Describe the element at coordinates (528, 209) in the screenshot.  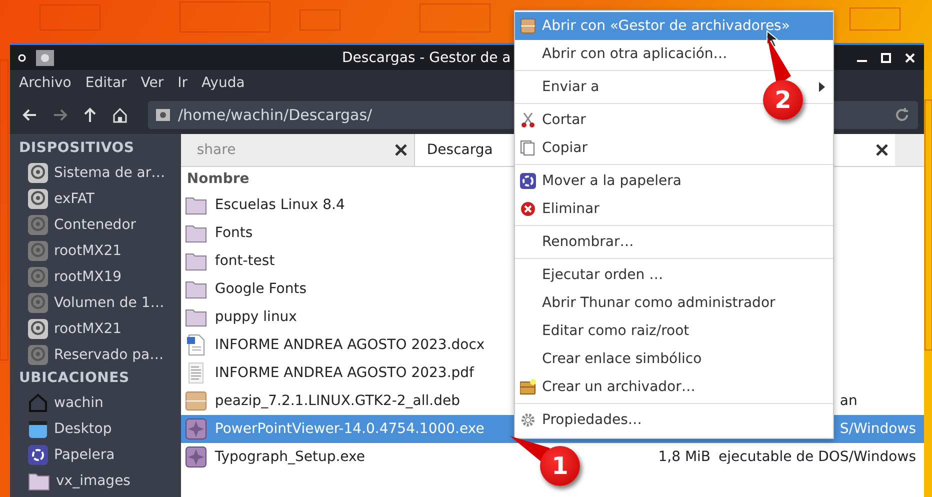
I see `delete-icon` at that location.